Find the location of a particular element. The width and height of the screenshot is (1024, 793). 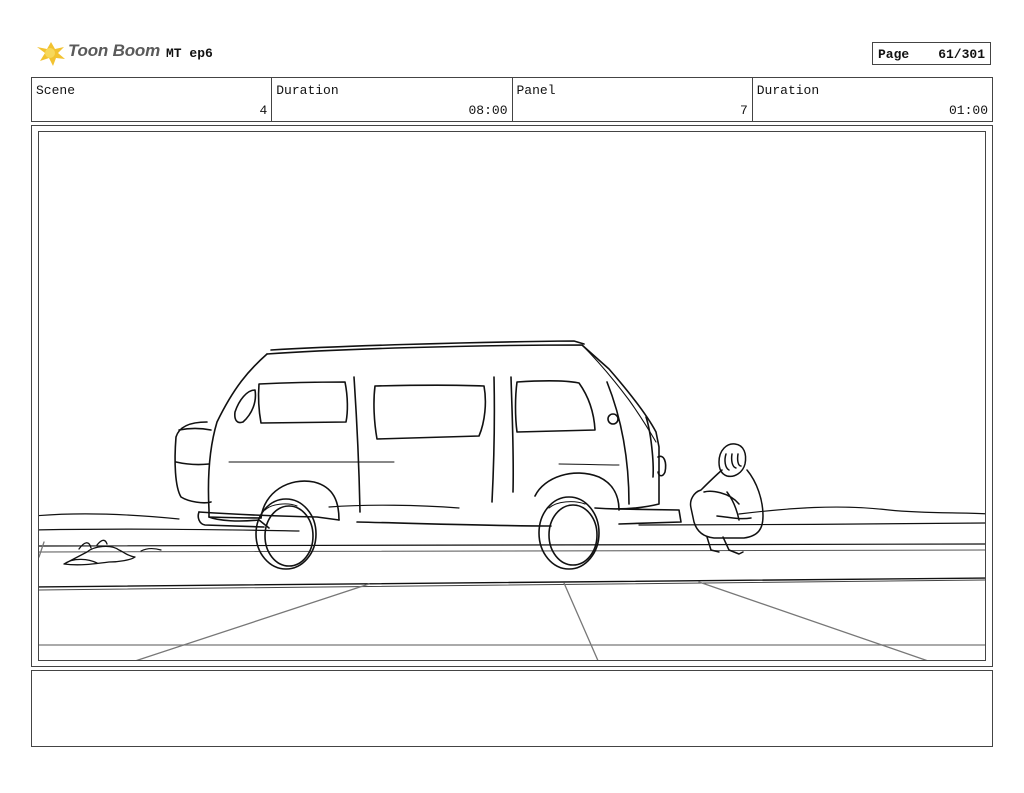

logo-text: Toon Boom is located at coordinates (114, 50).